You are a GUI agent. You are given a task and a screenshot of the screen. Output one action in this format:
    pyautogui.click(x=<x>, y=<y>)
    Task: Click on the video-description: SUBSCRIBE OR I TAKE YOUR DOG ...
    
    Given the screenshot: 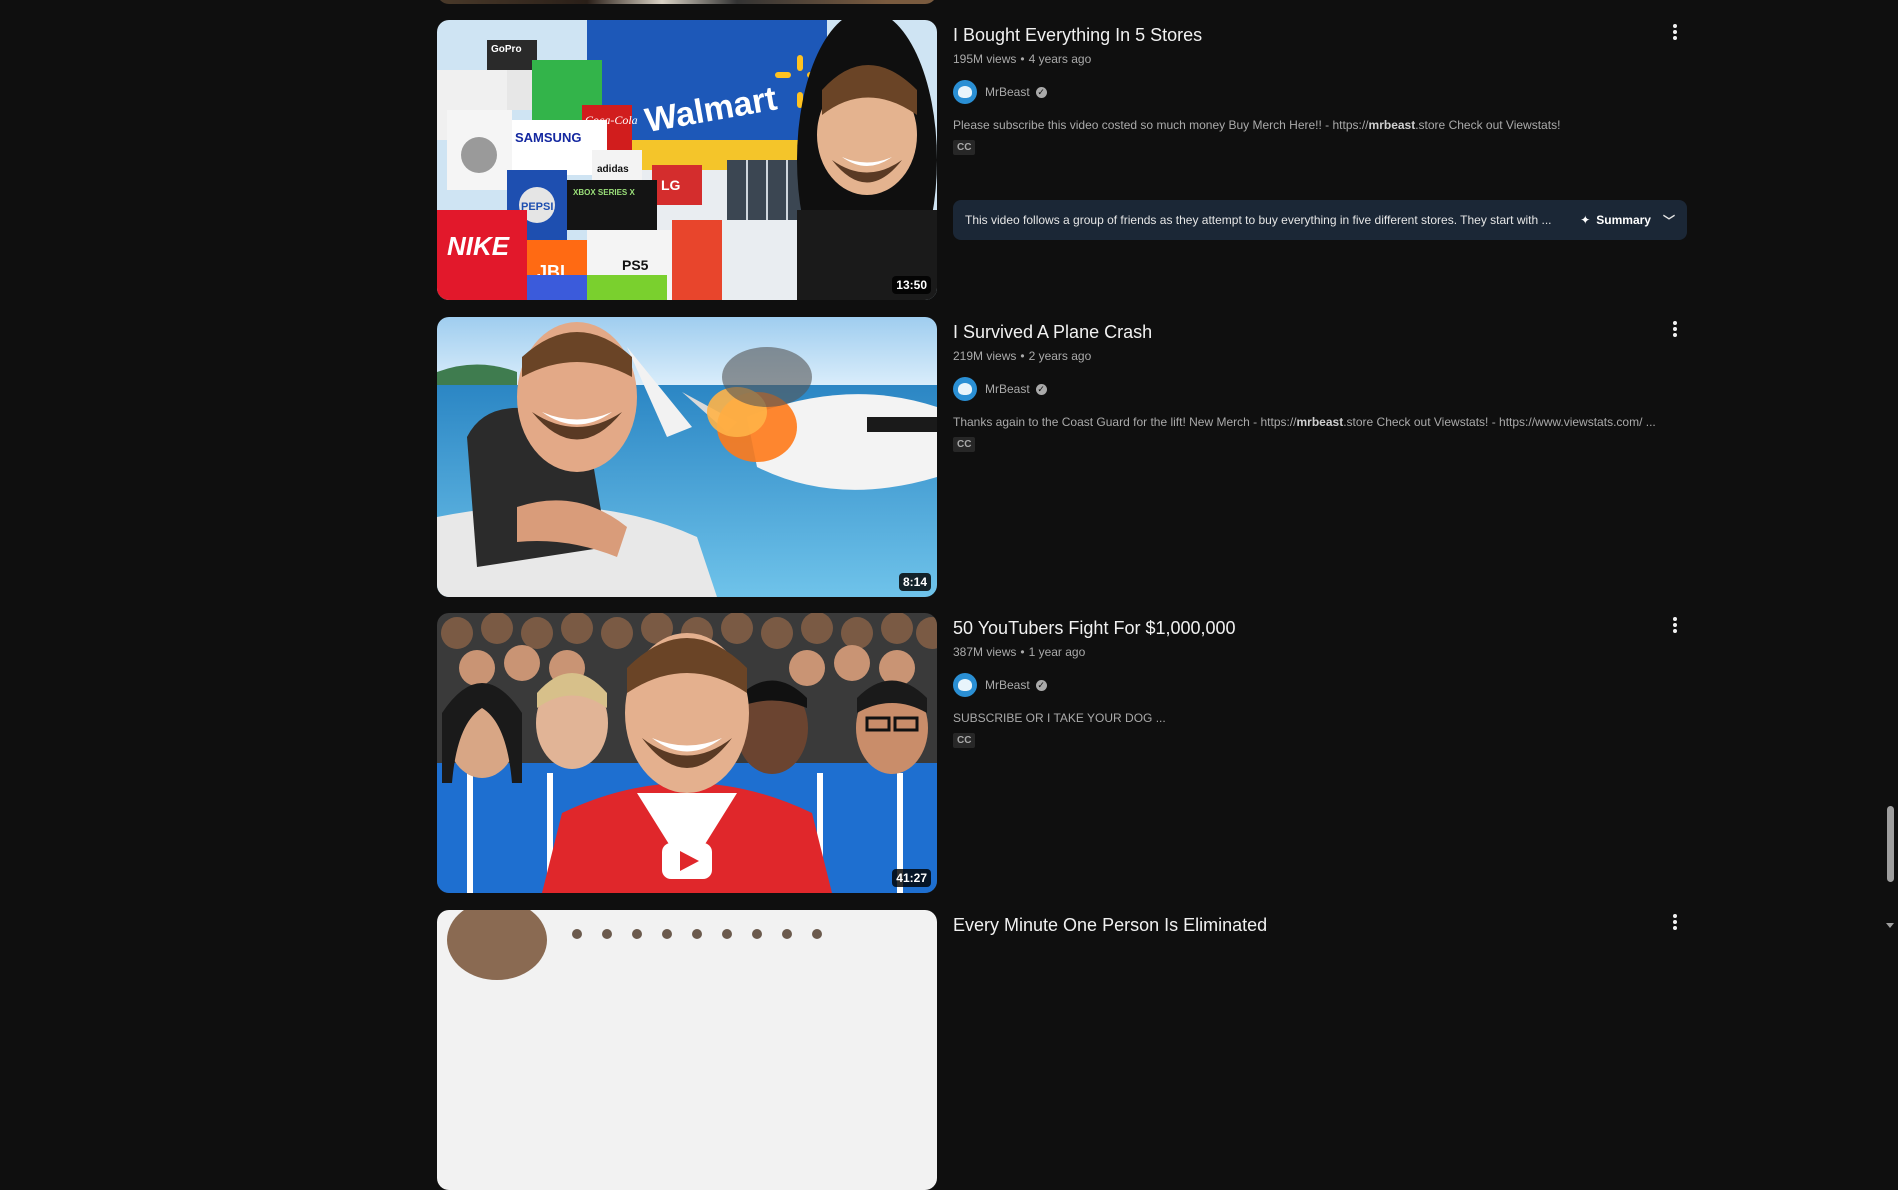 What is the action you would take?
    pyautogui.click(x=1059, y=718)
    